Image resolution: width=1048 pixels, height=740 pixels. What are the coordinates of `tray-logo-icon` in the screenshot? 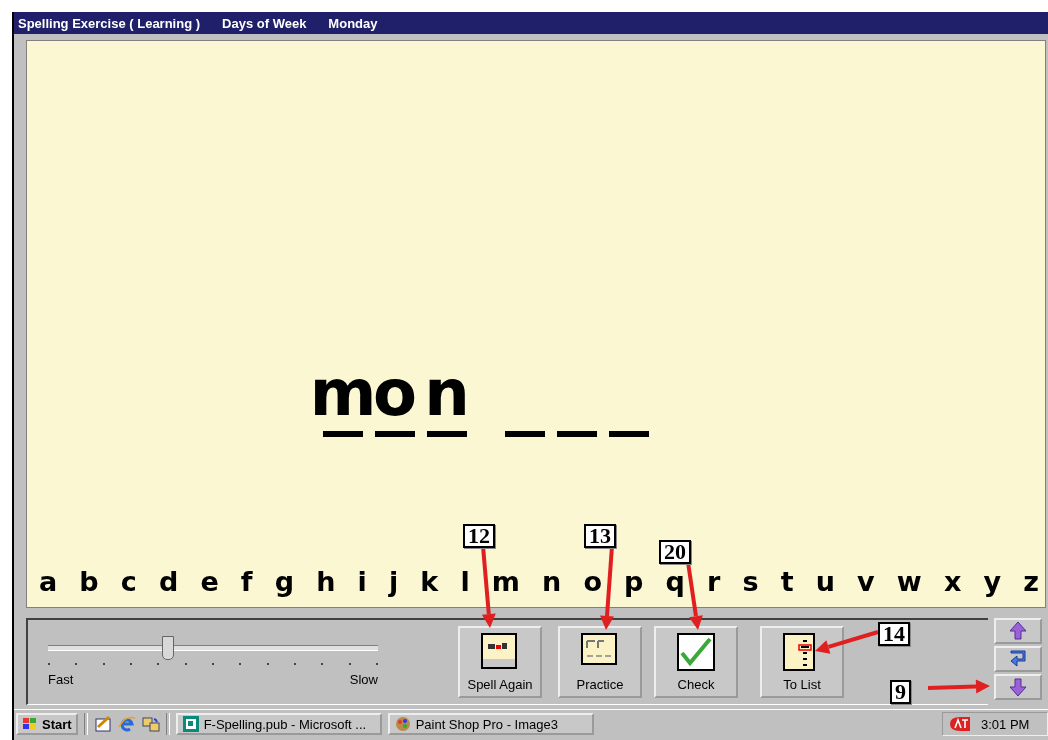 It's located at (960, 724).